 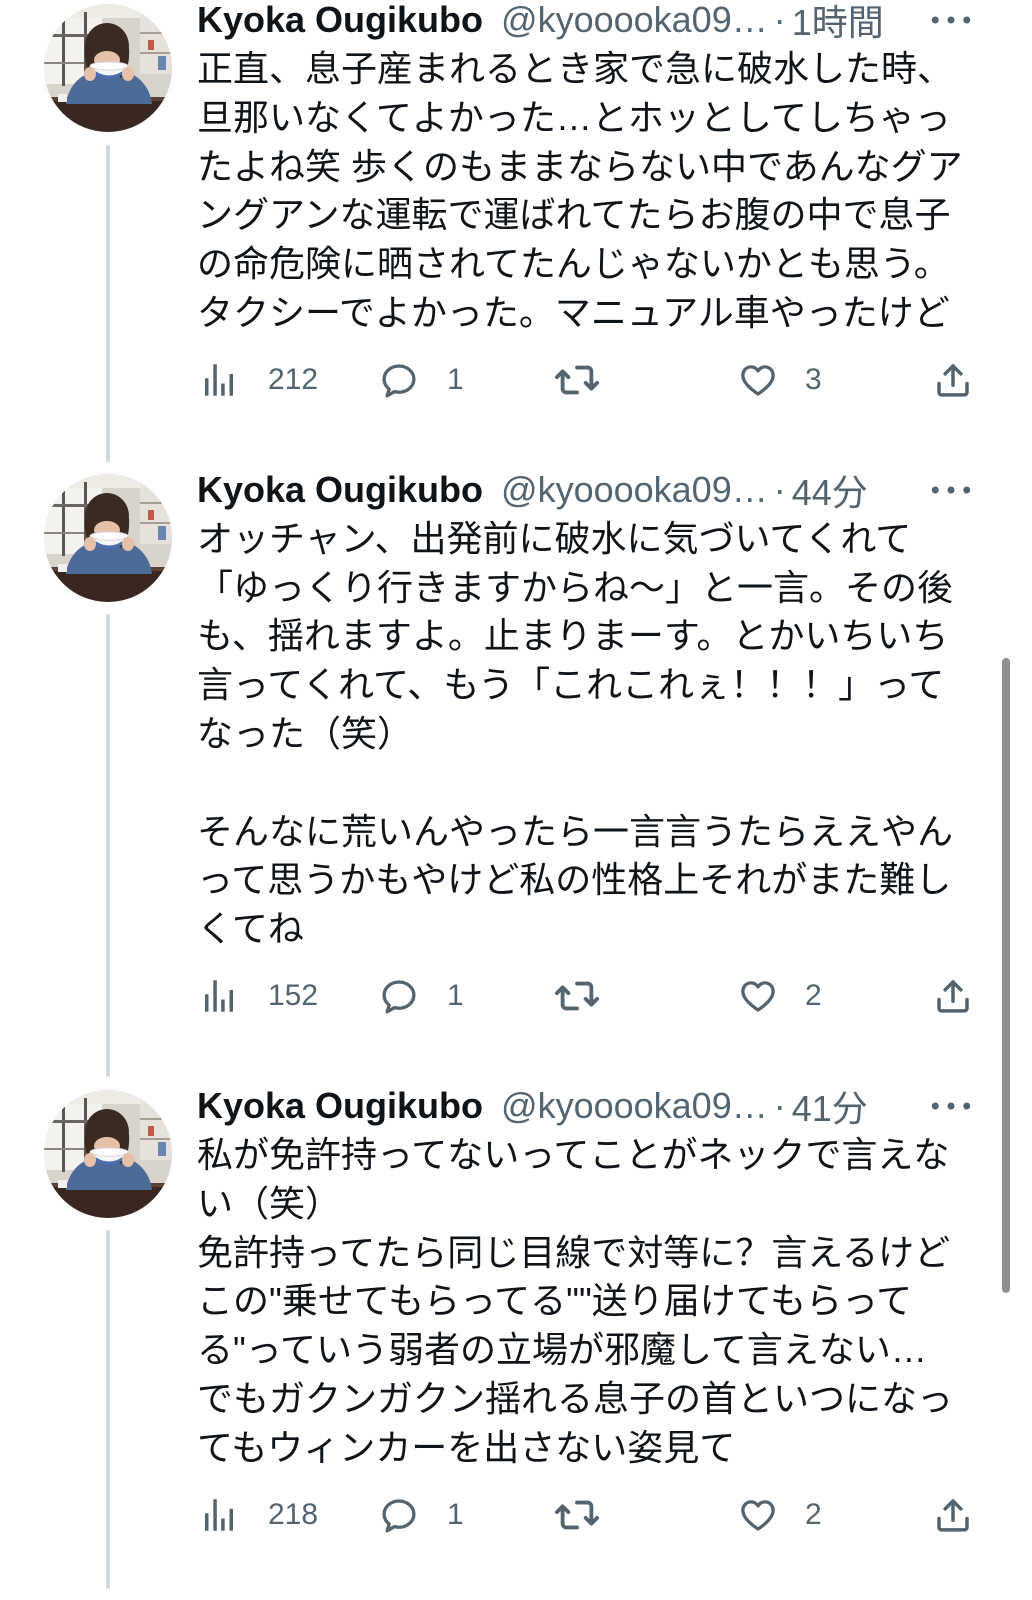 I want to click on tweet-text-line: オッチャン、出発前に破水に気づいてくれて, so click(x=554, y=538).